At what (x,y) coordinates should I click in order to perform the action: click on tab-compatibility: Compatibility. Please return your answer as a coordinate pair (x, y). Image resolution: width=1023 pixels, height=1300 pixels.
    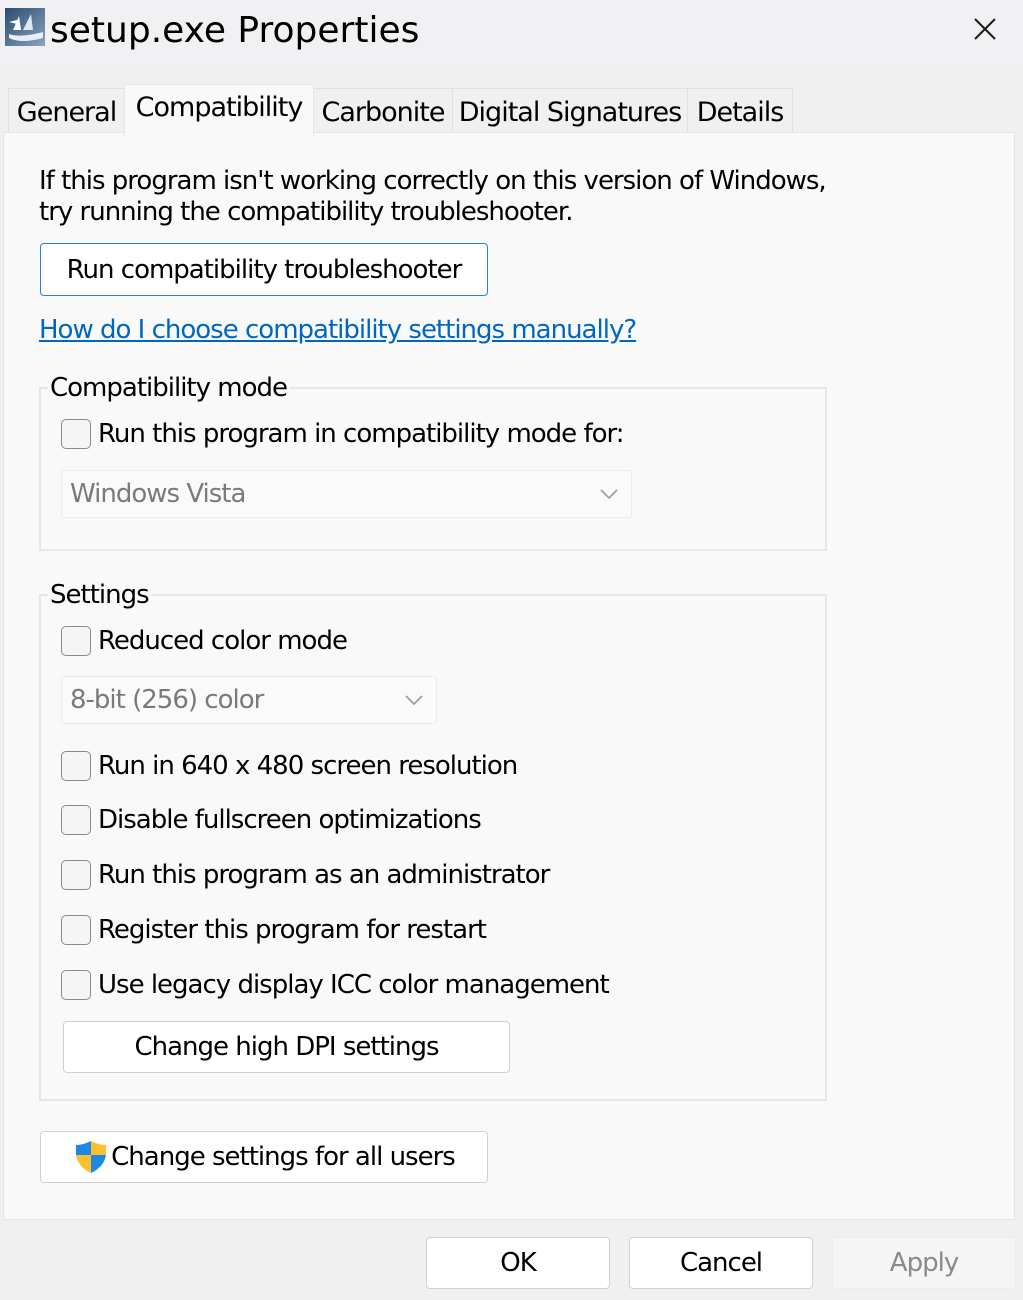
    Looking at the image, I should click on (219, 110).